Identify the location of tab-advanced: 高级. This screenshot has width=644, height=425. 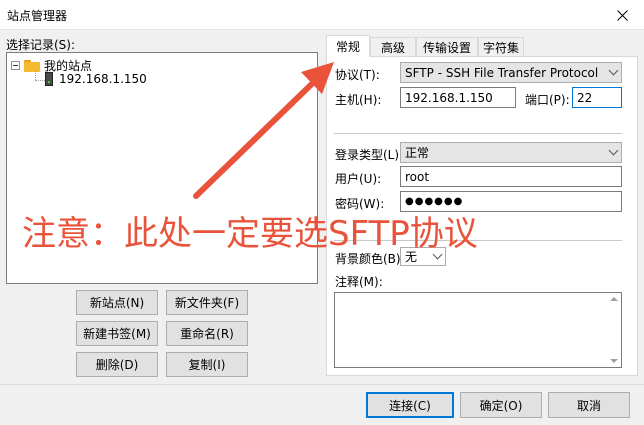
(393, 46).